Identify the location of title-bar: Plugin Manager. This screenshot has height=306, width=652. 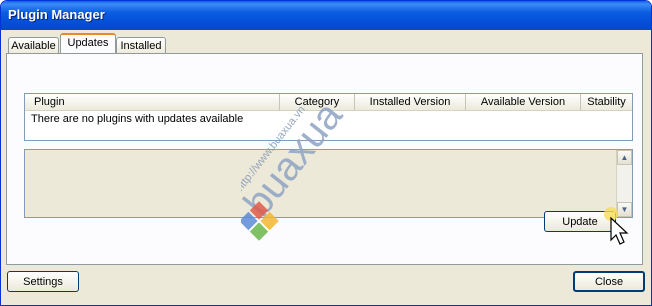
(326, 15).